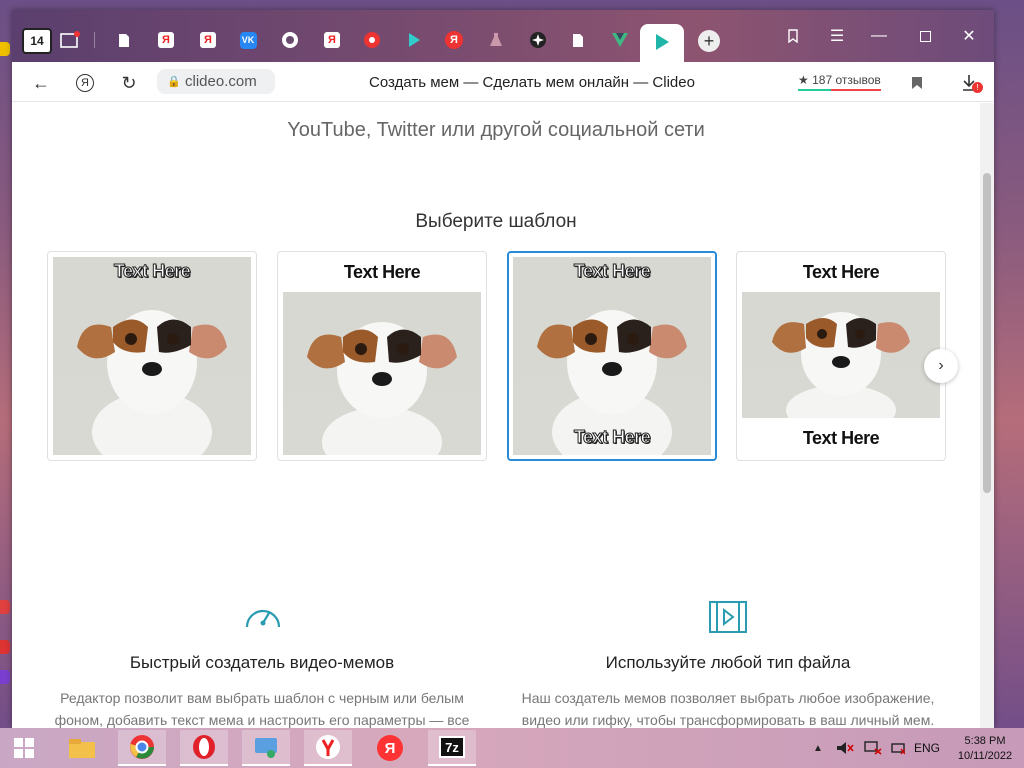 This screenshot has width=1024, height=768. Describe the element at coordinates (372, 40) in the screenshot. I see `tab-red-circle-icon` at that location.